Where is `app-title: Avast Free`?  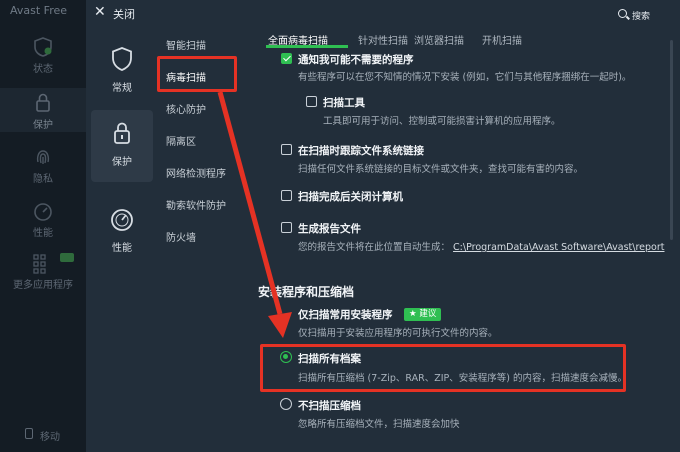 app-title: Avast Free is located at coordinates (39, 10).